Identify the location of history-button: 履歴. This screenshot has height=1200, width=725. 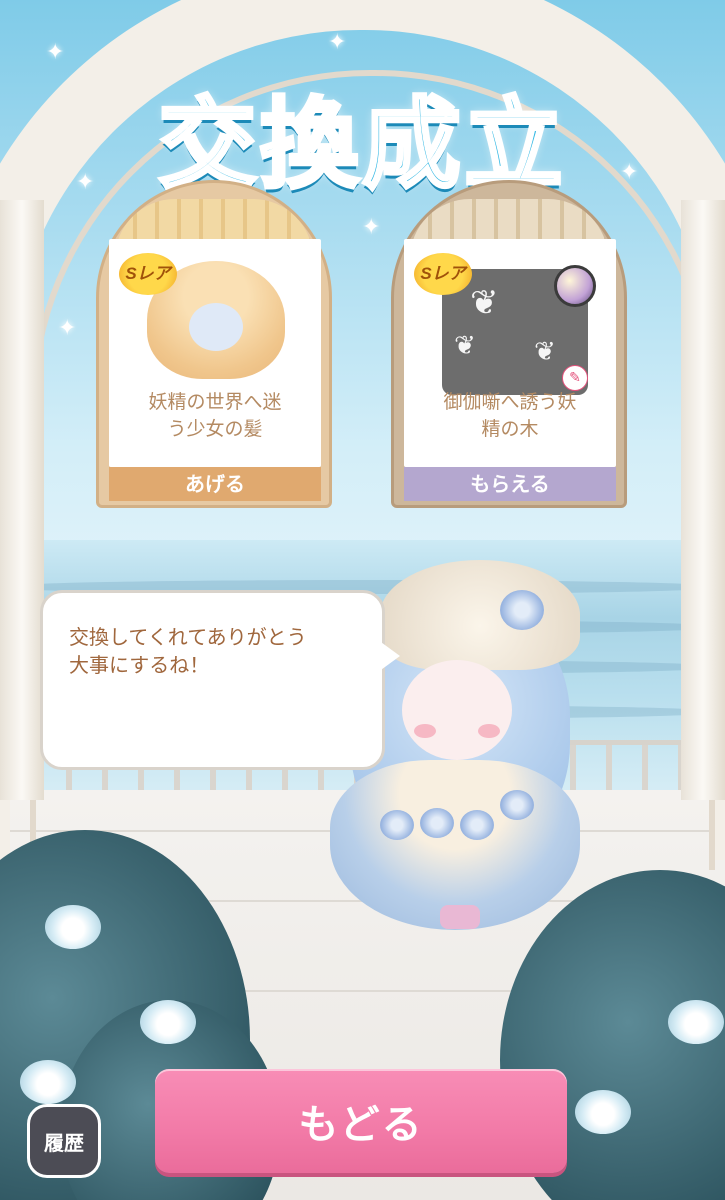
(64, 1141).